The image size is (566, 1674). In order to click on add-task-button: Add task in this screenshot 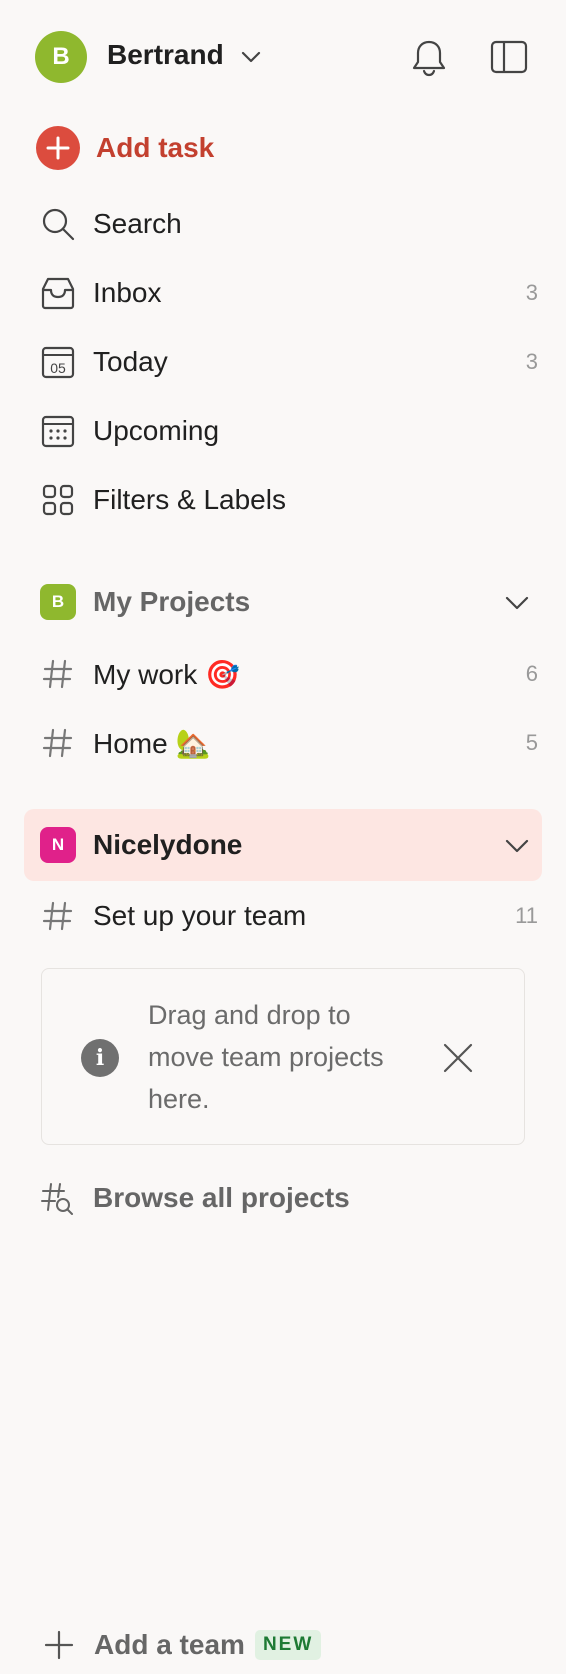, I will do `click(125, 148)`.